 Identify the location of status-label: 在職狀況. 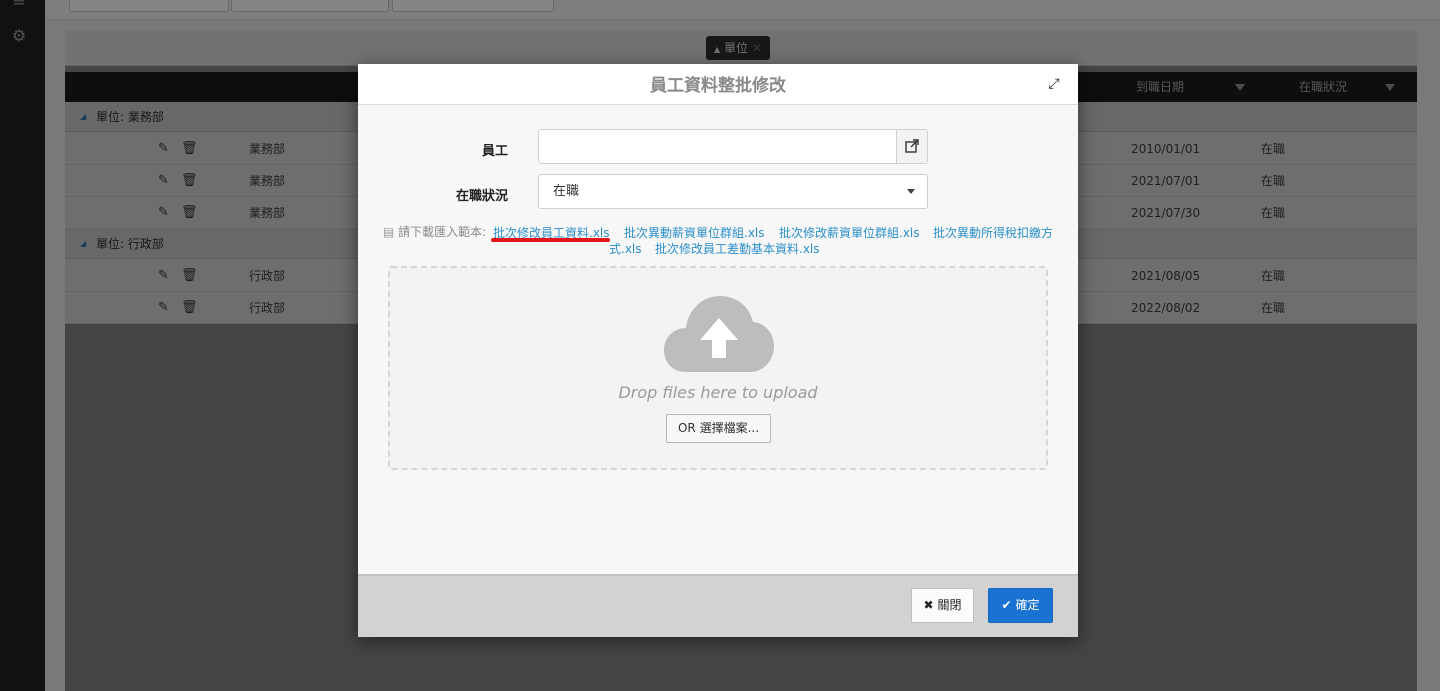
(481, 196).